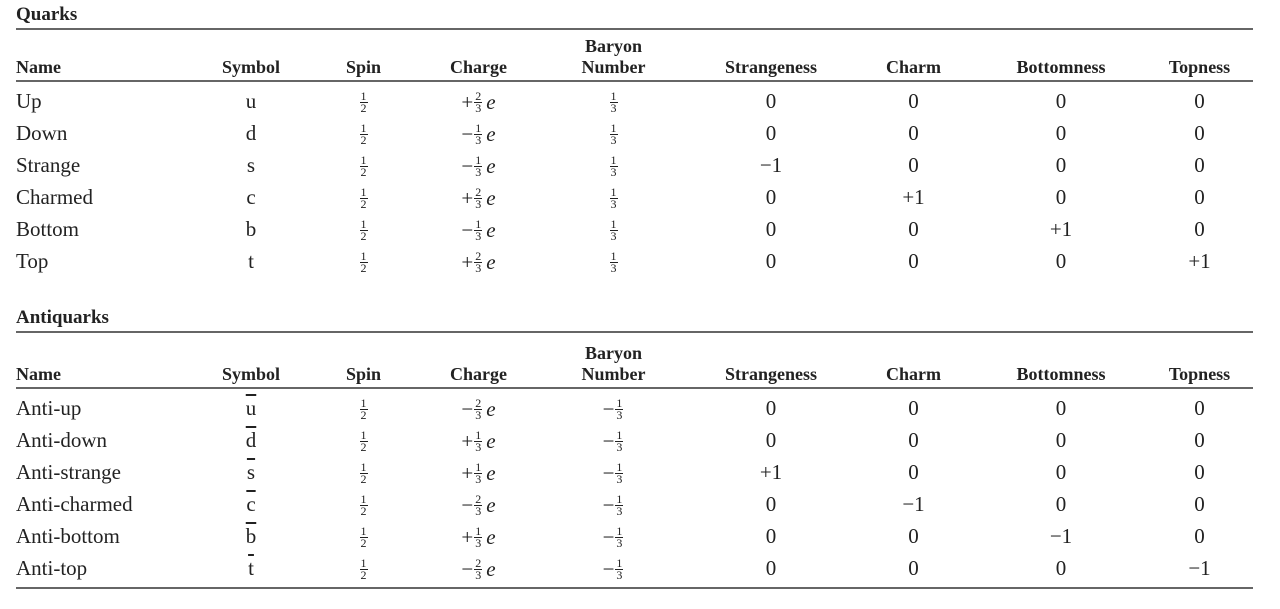 The image size is (1280, 609). Describe the element at coordinates (38, 374) in the screenshot. I see `header-name: Name` at that location.